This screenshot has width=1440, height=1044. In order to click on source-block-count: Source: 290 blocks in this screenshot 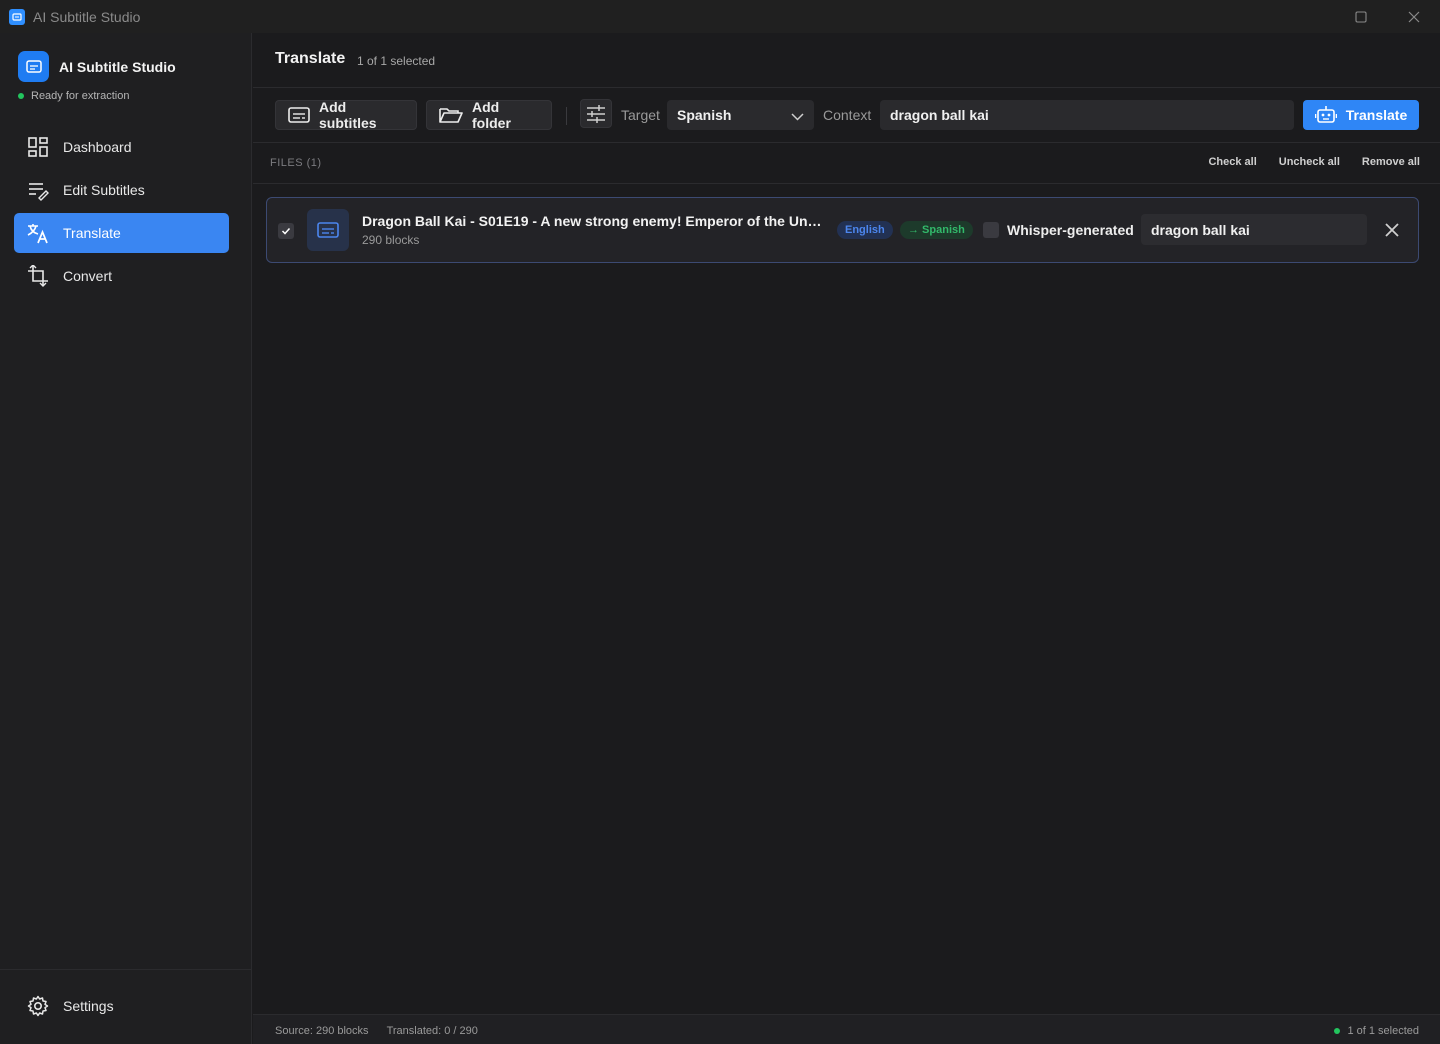, I will do `click(322, 1031)`.